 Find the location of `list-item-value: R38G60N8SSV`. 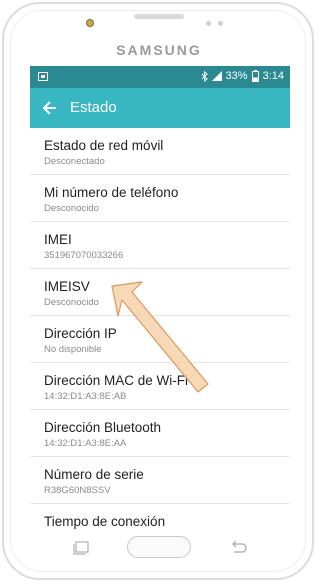

list-item-value: R38G60N8SSV is located at coordinates (77, 490).